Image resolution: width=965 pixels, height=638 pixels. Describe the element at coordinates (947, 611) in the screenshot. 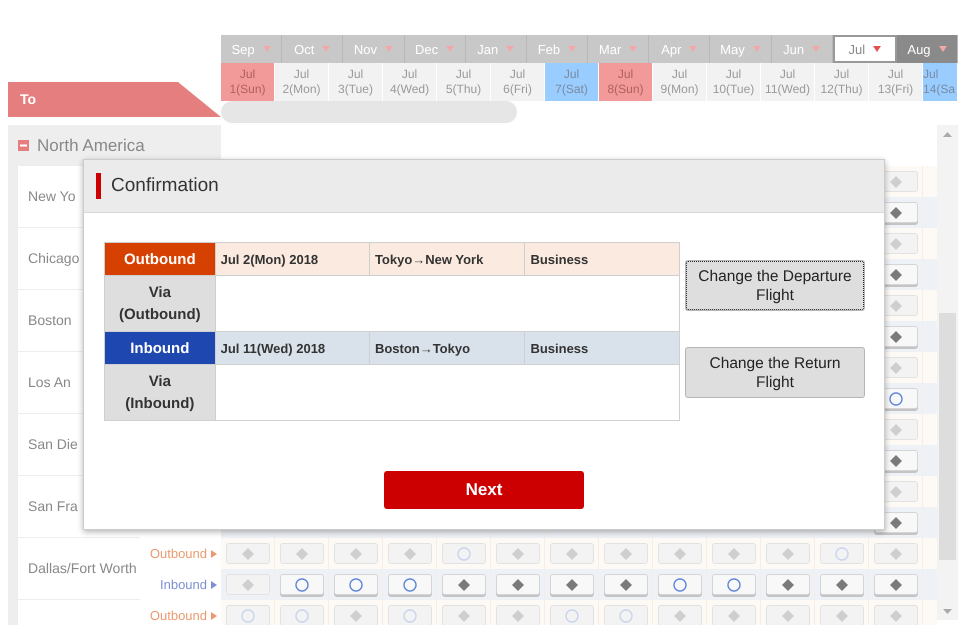

I see `arrow-down-icon` at that location.